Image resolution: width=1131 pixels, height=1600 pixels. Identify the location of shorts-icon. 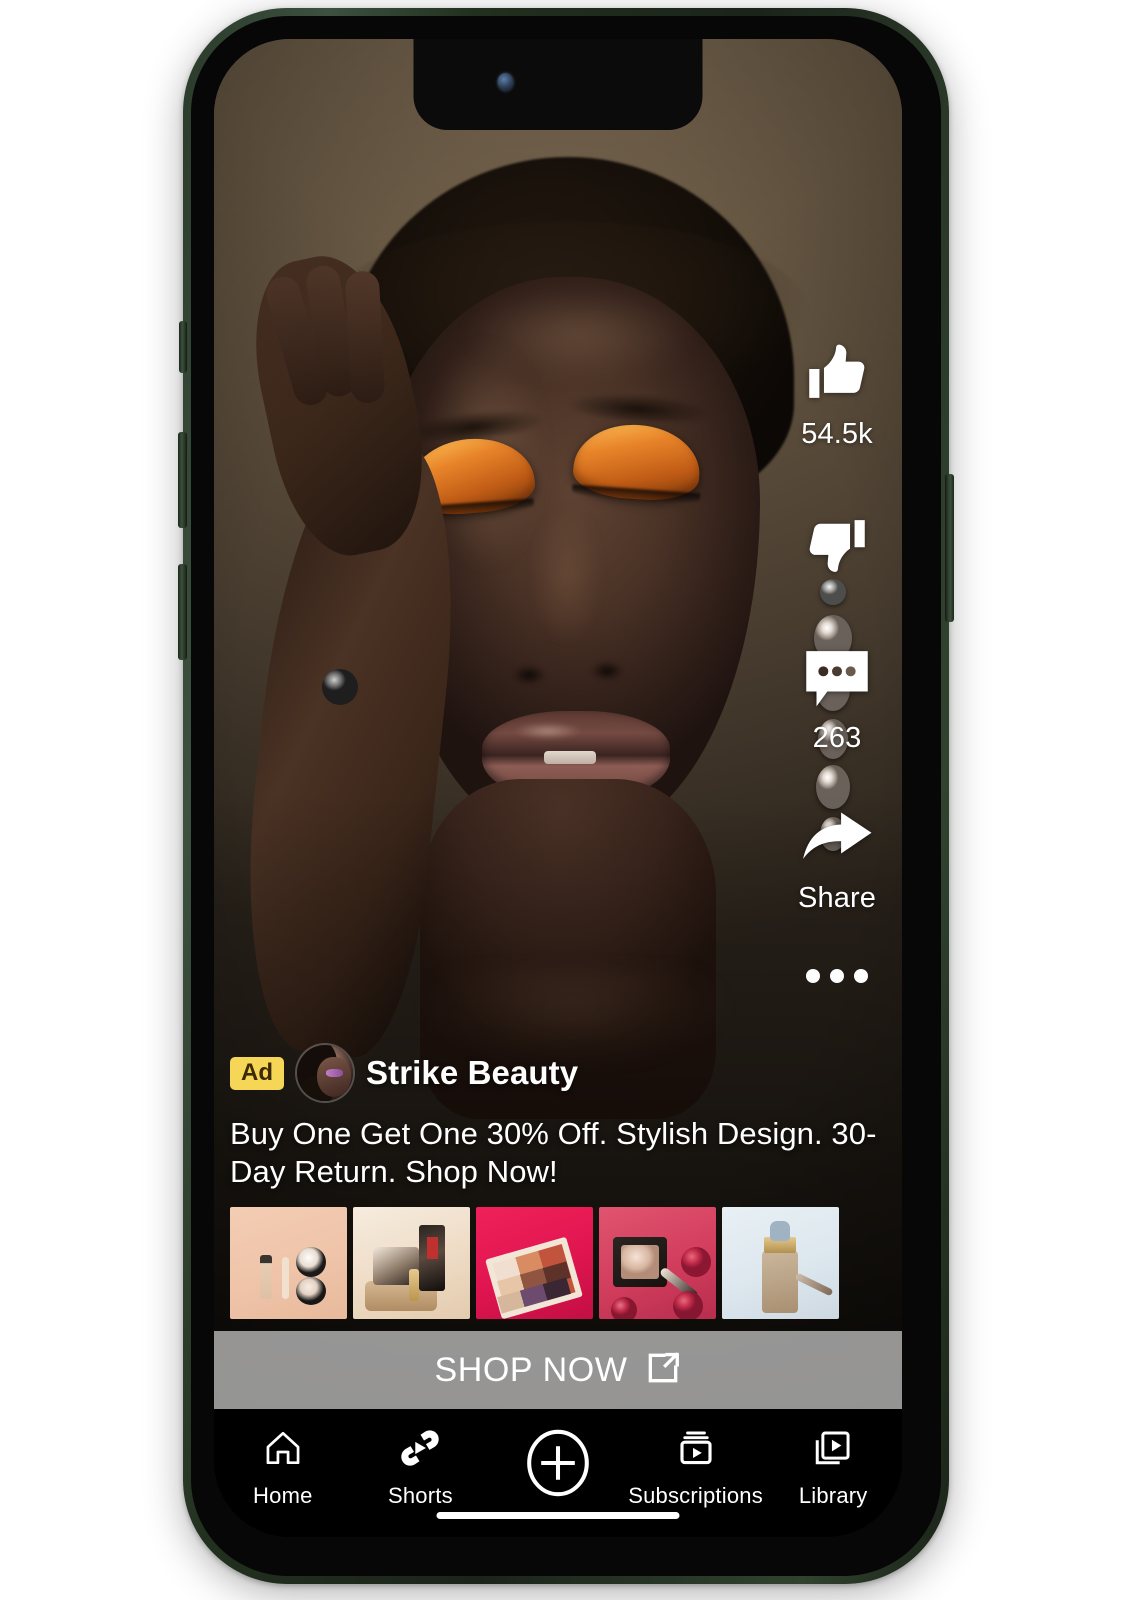
(420, 1450).